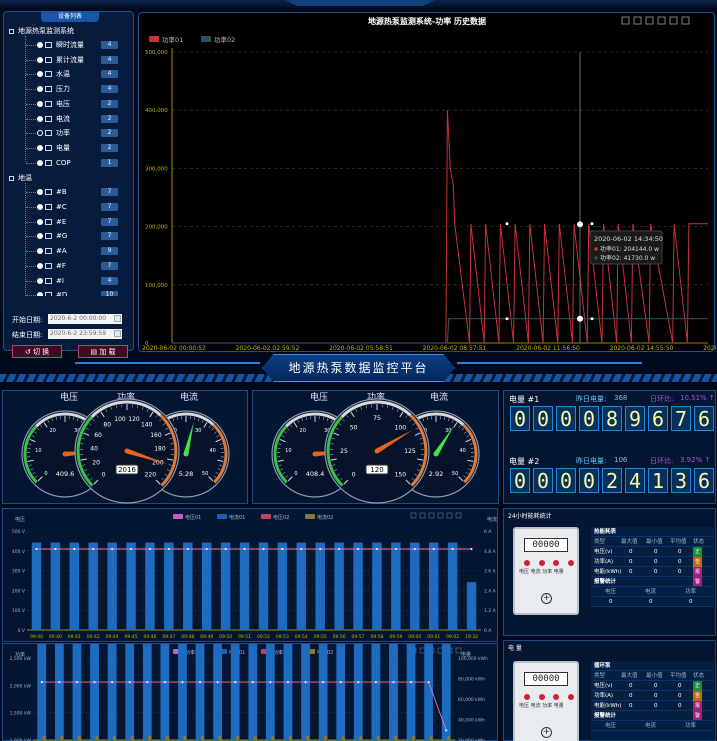  What do you see at coordinates (84, 293) in the screenshot?
I see `tree-item: #D 10` at bounding box center [84, 293].